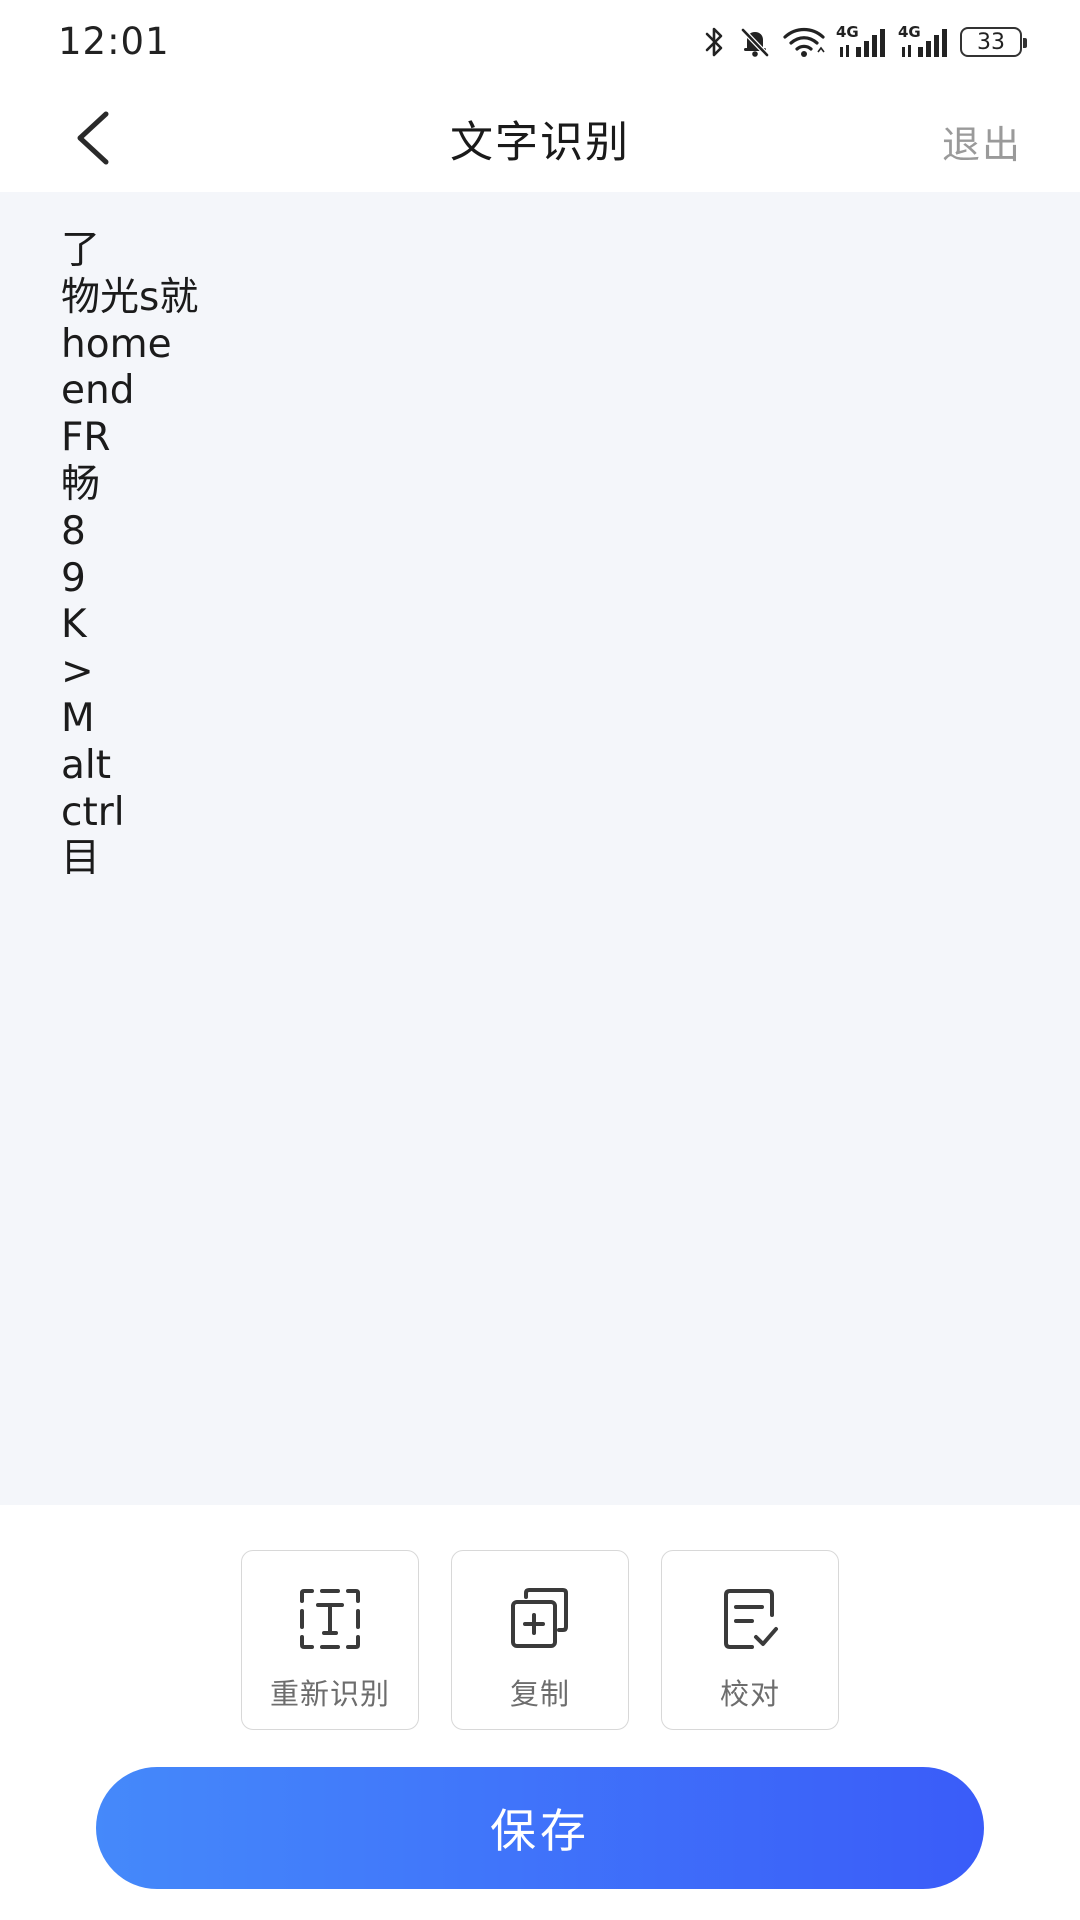 The image size is (1080, 1920). I want to click on text-line: ctrl, so click(93, 812).